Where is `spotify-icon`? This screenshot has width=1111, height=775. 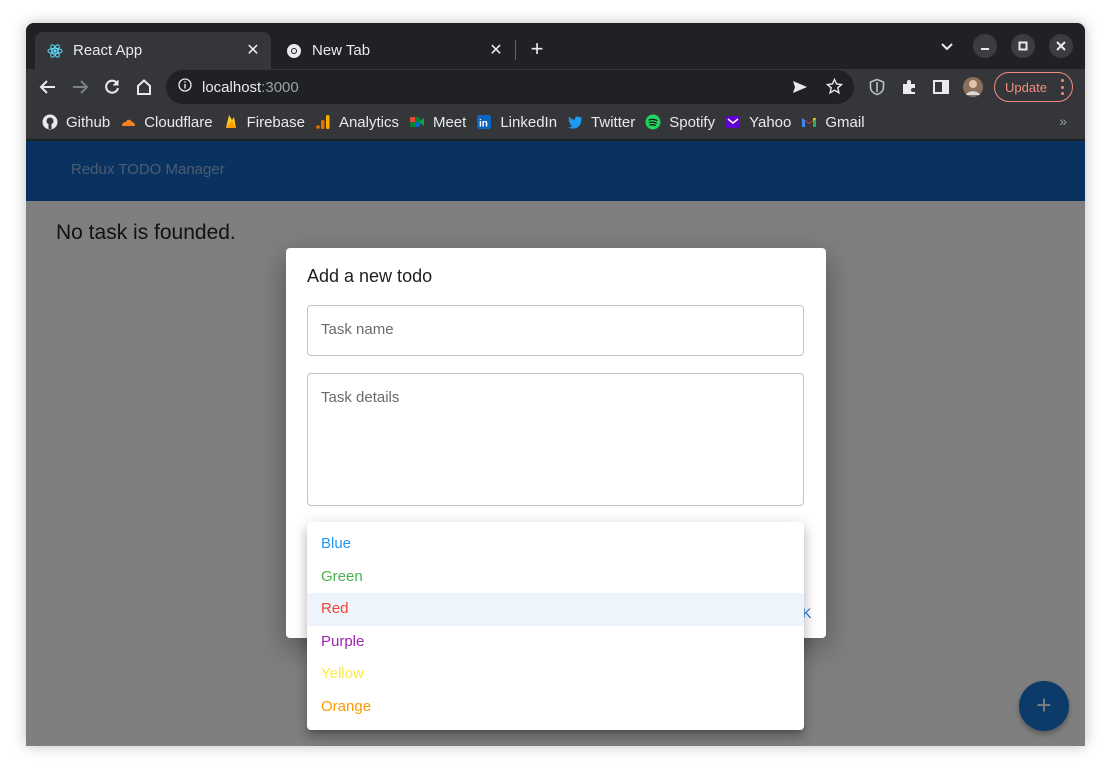
spotify-icon is located at coordinates (653, 122).